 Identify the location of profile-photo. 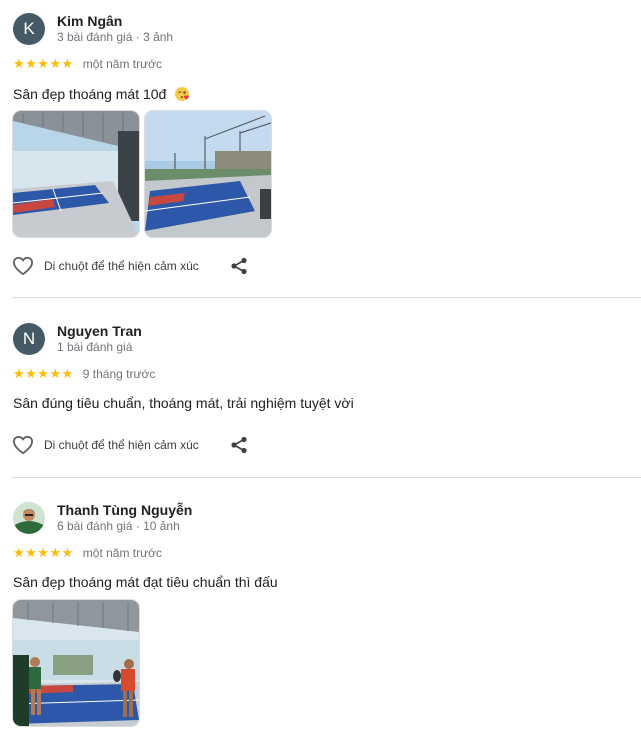
(29, 518).